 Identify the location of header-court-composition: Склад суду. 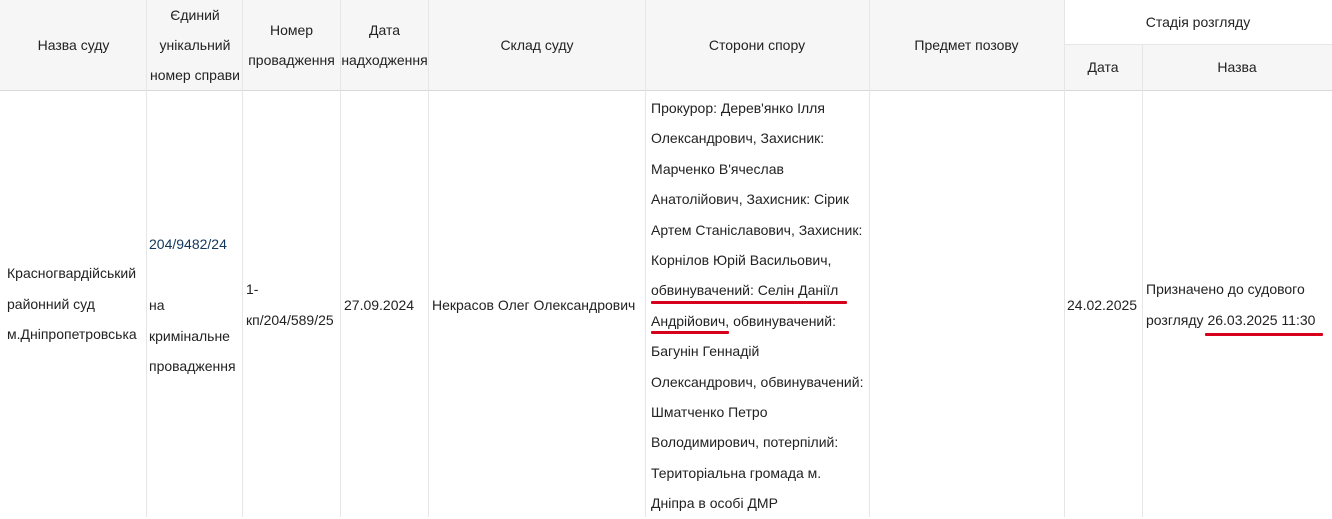
(537, 45).